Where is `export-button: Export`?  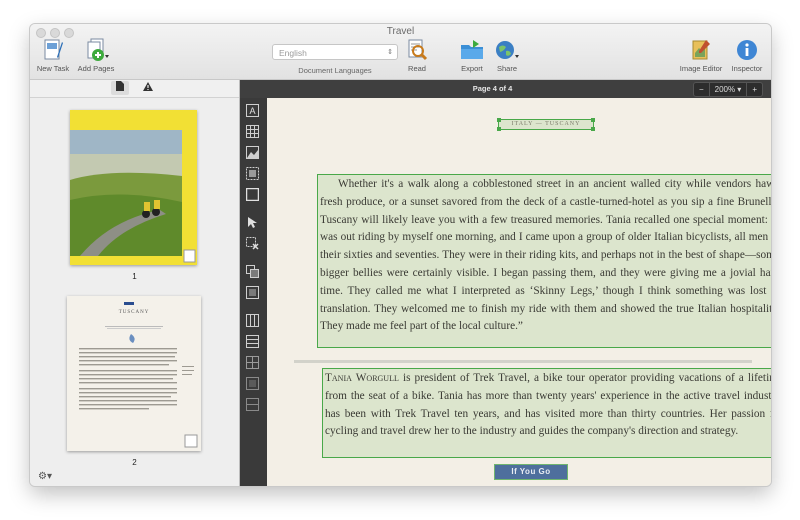 export-button: Export is located at coordinates (472, 55).